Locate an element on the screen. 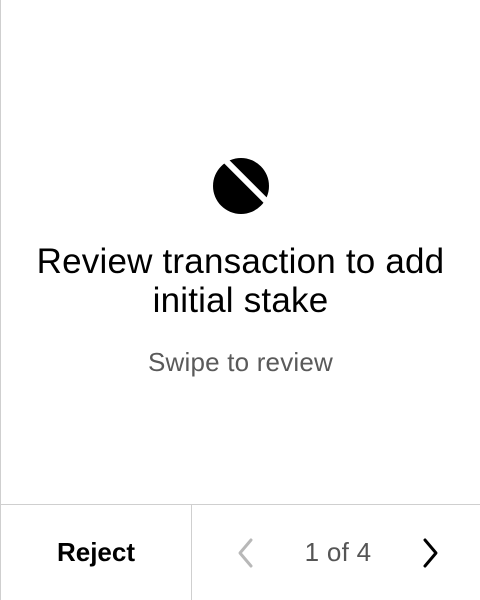 This screenshot has width=480, height=600. page-navigation: 1 of 4 is located at coordinates (336, 552).